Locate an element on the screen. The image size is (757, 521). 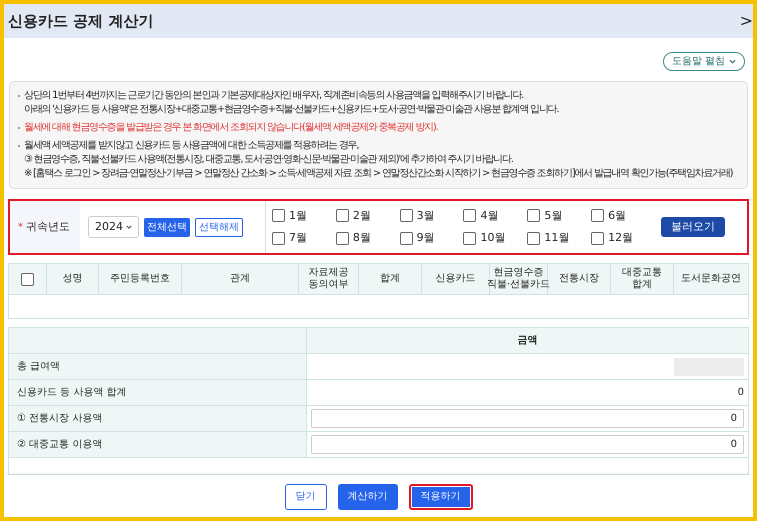
select-all-checkbox is located at coordinates (27, 279).